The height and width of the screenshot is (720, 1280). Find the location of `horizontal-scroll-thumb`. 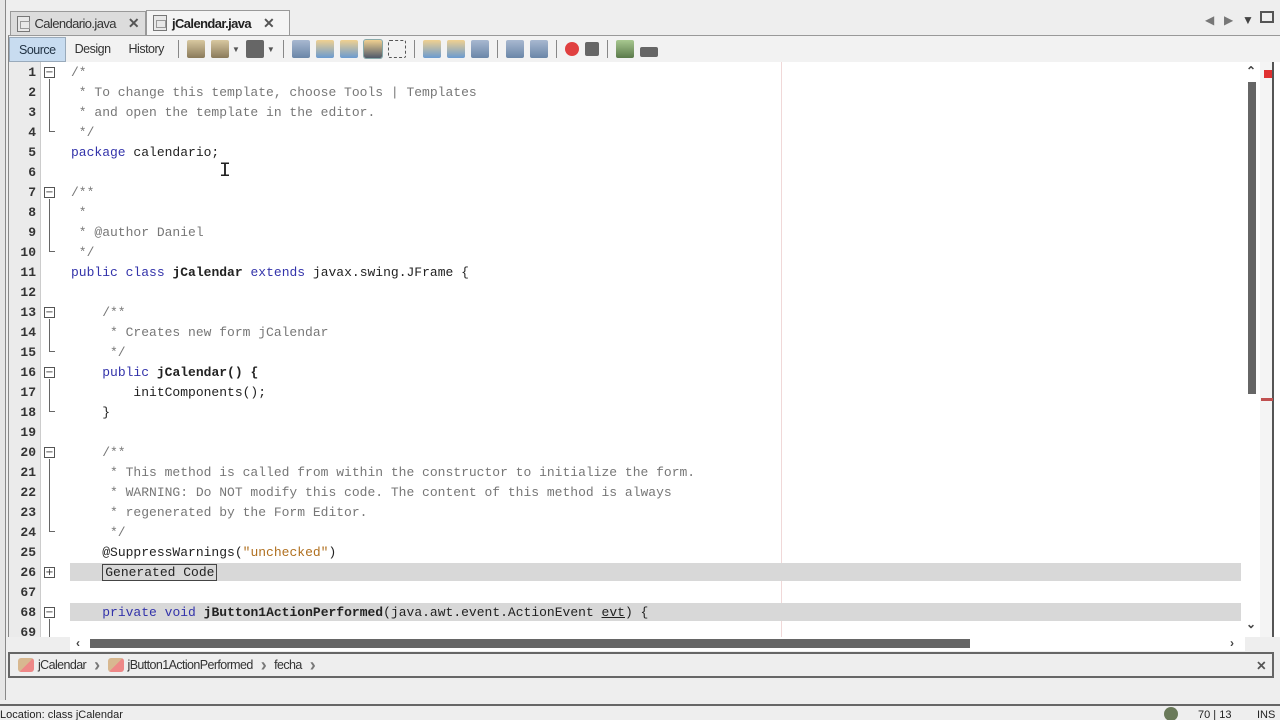

horizontal-scroll-thumb is located at coordinates (530, 643).